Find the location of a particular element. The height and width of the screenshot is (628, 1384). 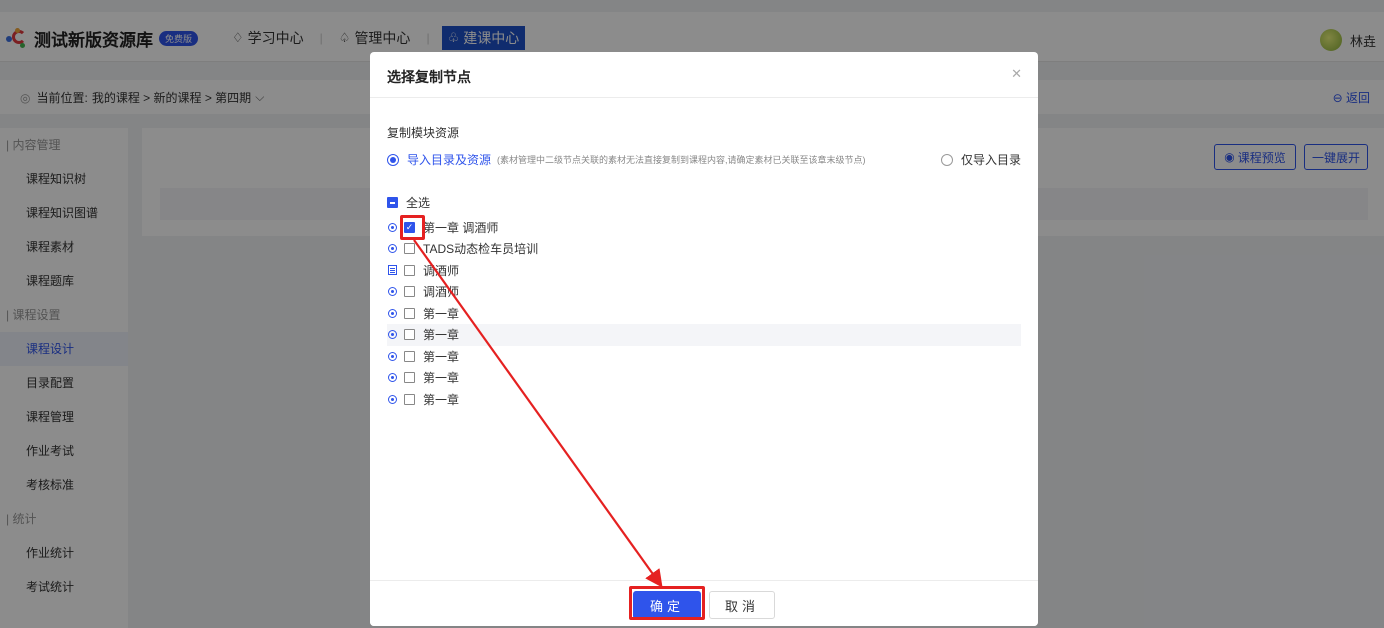

dialog-header: 选择复制节点 ✕ is located at coordinates (704, 75).